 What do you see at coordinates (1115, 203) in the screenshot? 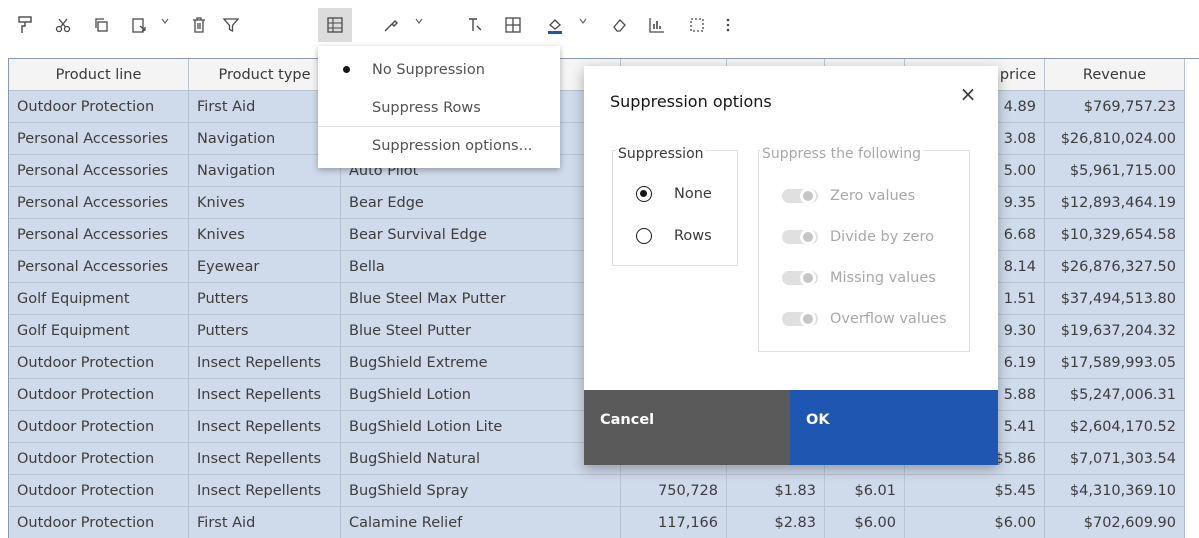
I see `cell-revenue: $12,893,464.19` at bounding box center [1115, 203].